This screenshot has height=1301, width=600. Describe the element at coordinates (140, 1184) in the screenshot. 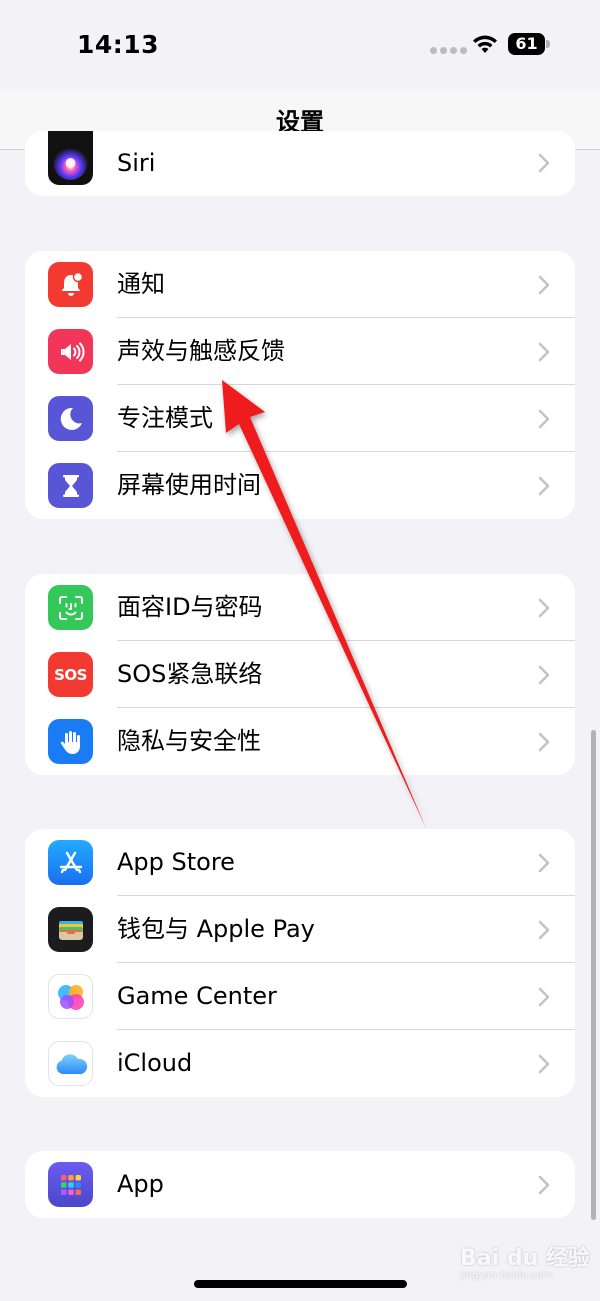

I see `settings-row-label: App` at that location.